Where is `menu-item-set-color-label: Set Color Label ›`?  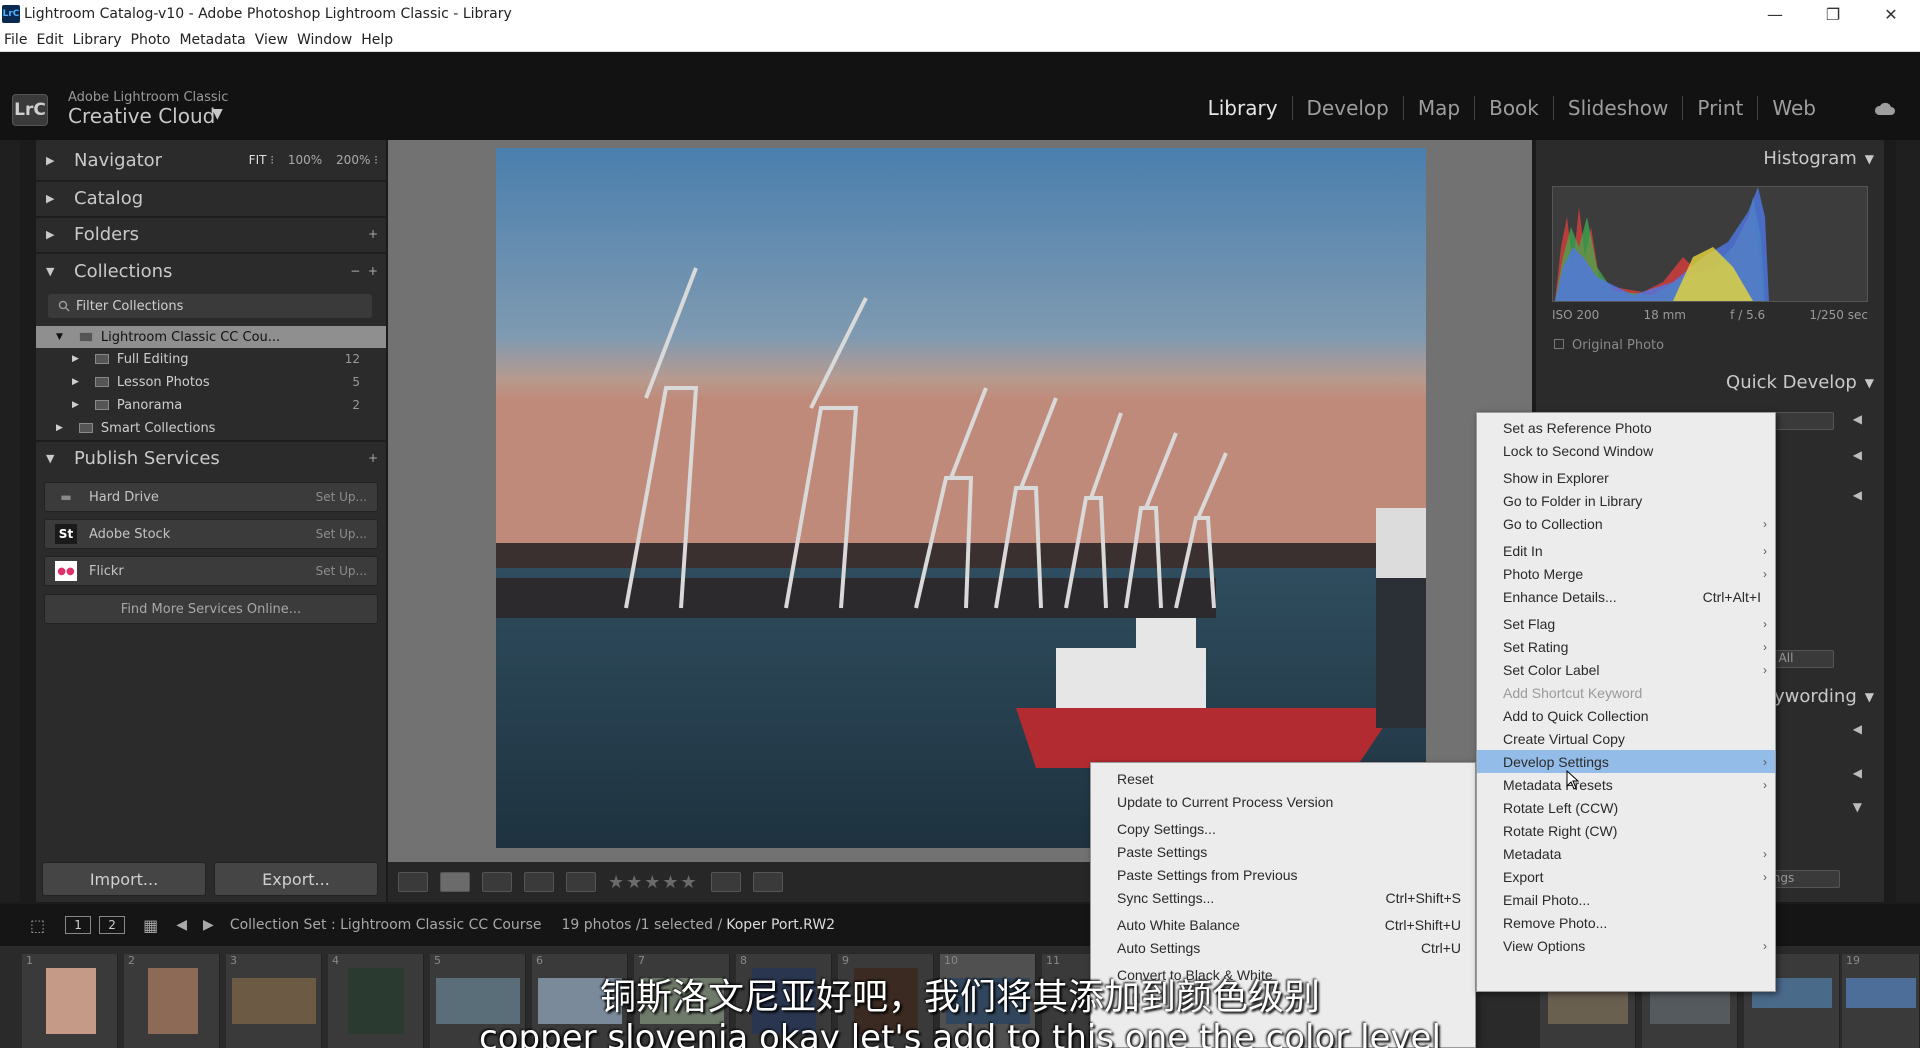 menu-item-set-color-label: Set Color Label › is located at coordinates (1626, 669).